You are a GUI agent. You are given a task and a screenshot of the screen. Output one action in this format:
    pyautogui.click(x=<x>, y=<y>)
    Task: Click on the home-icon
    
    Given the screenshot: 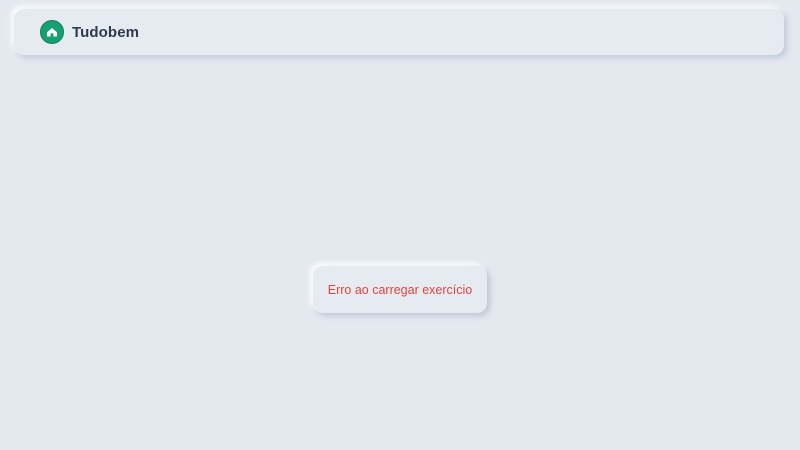 What is the action you would take?
    pyautogui.click(x=52, y=32)
    